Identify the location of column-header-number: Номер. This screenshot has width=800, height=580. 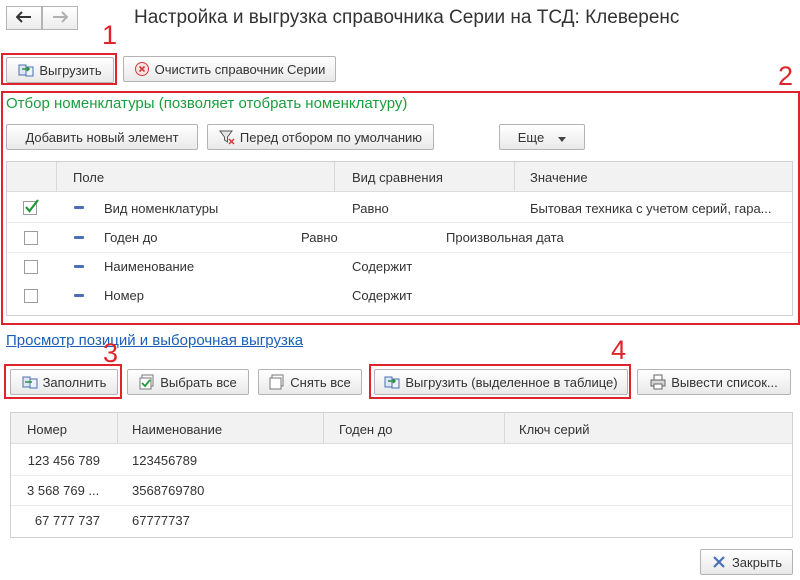
(47, 429).